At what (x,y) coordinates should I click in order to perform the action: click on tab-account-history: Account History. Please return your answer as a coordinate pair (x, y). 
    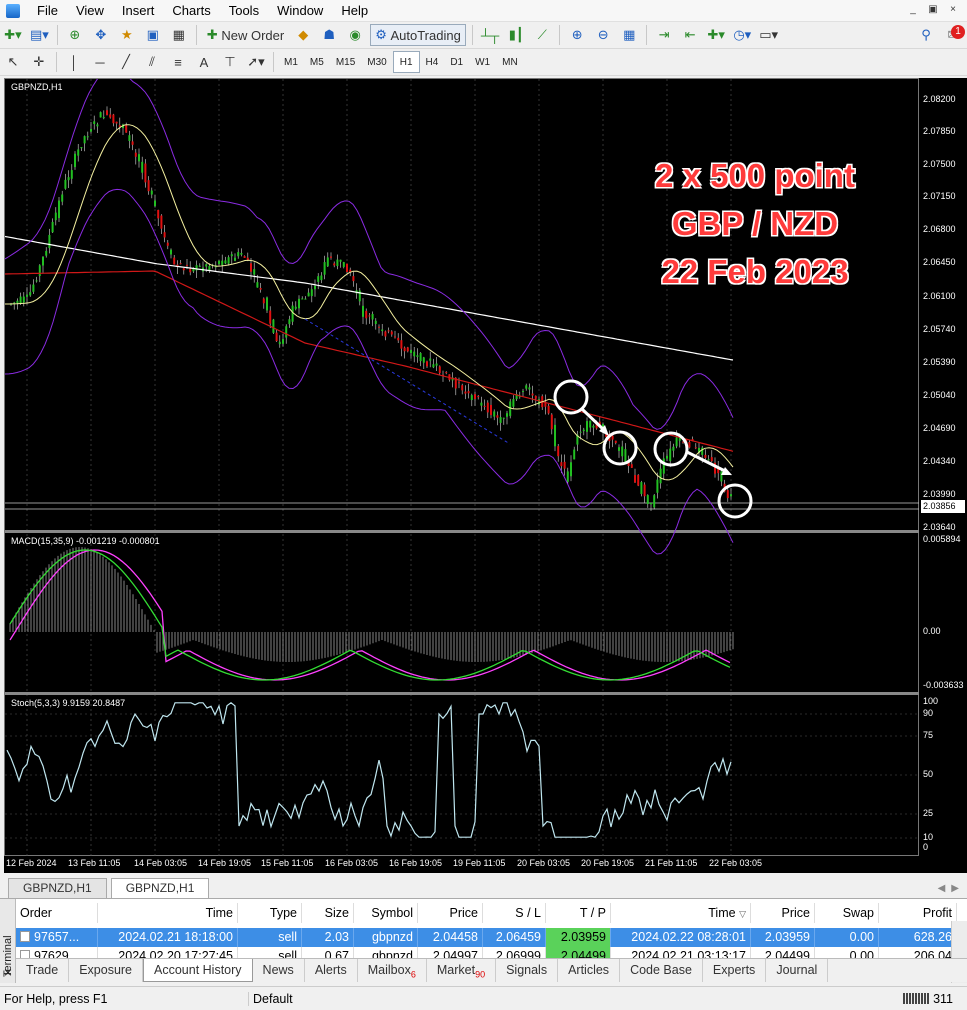
    Looking at the image, I should click on (198, 970).